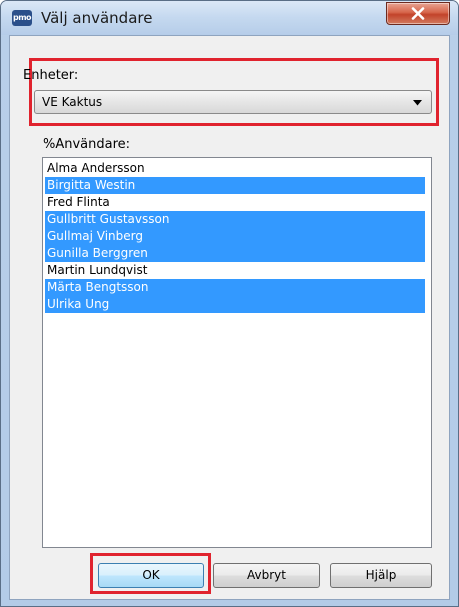 The height and width of the screenshot is (607, 459). Describe the element at coordinates (51, 75) in the screenshot. I see `units-label: Enheter:` at that location.